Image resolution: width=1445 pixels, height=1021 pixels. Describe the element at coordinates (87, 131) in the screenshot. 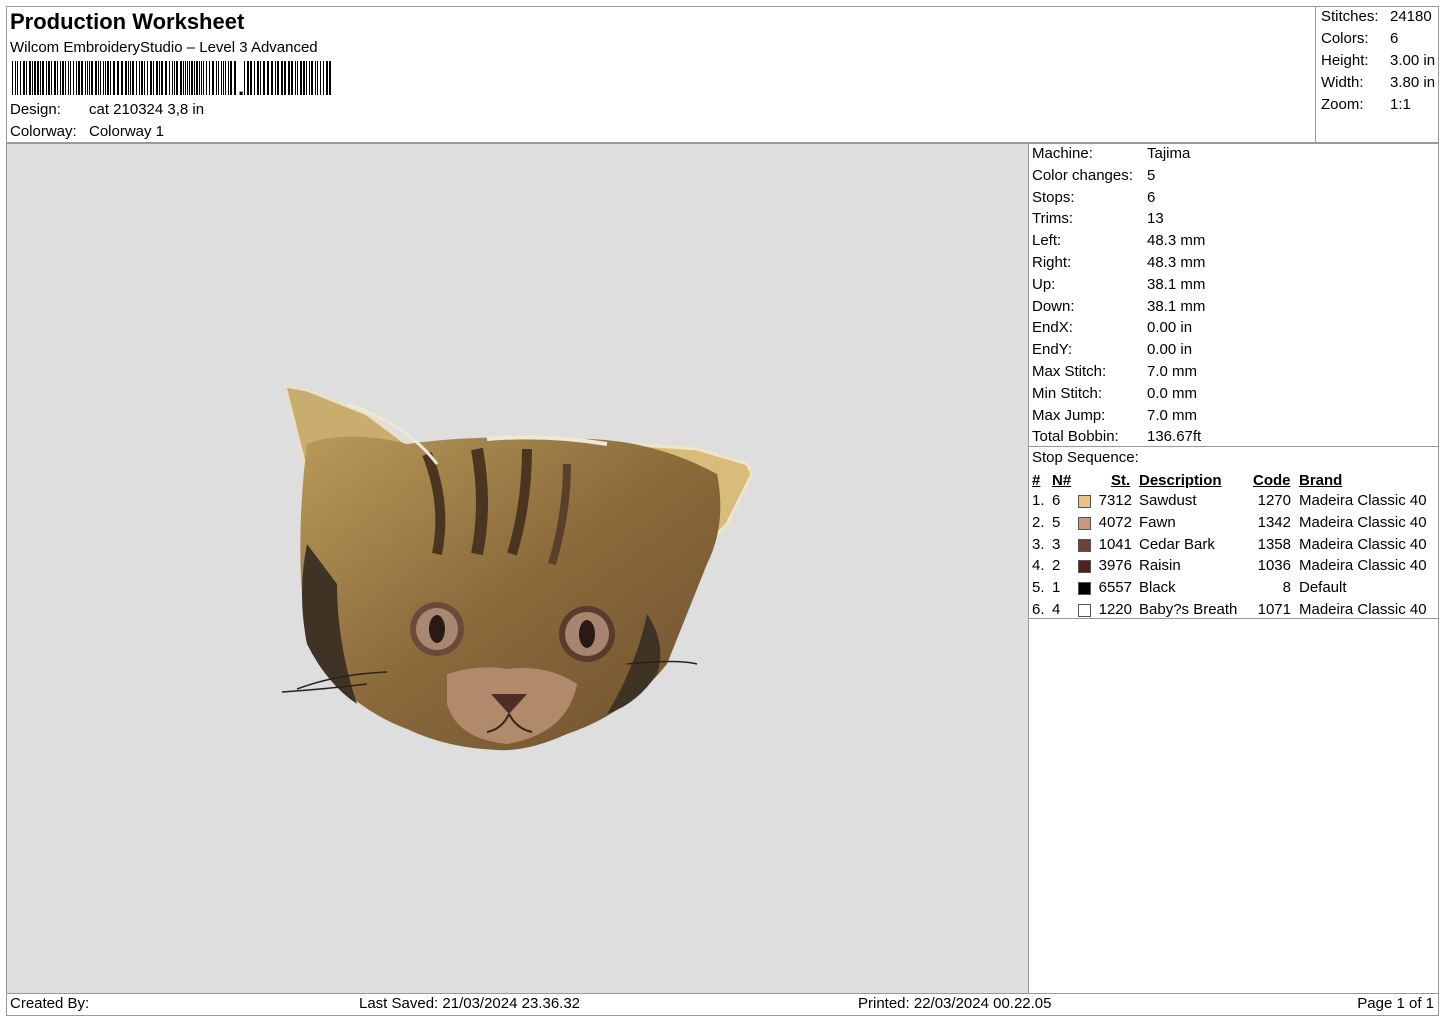

I see `colorway-row: Colorway: Colorway 1` at that location.